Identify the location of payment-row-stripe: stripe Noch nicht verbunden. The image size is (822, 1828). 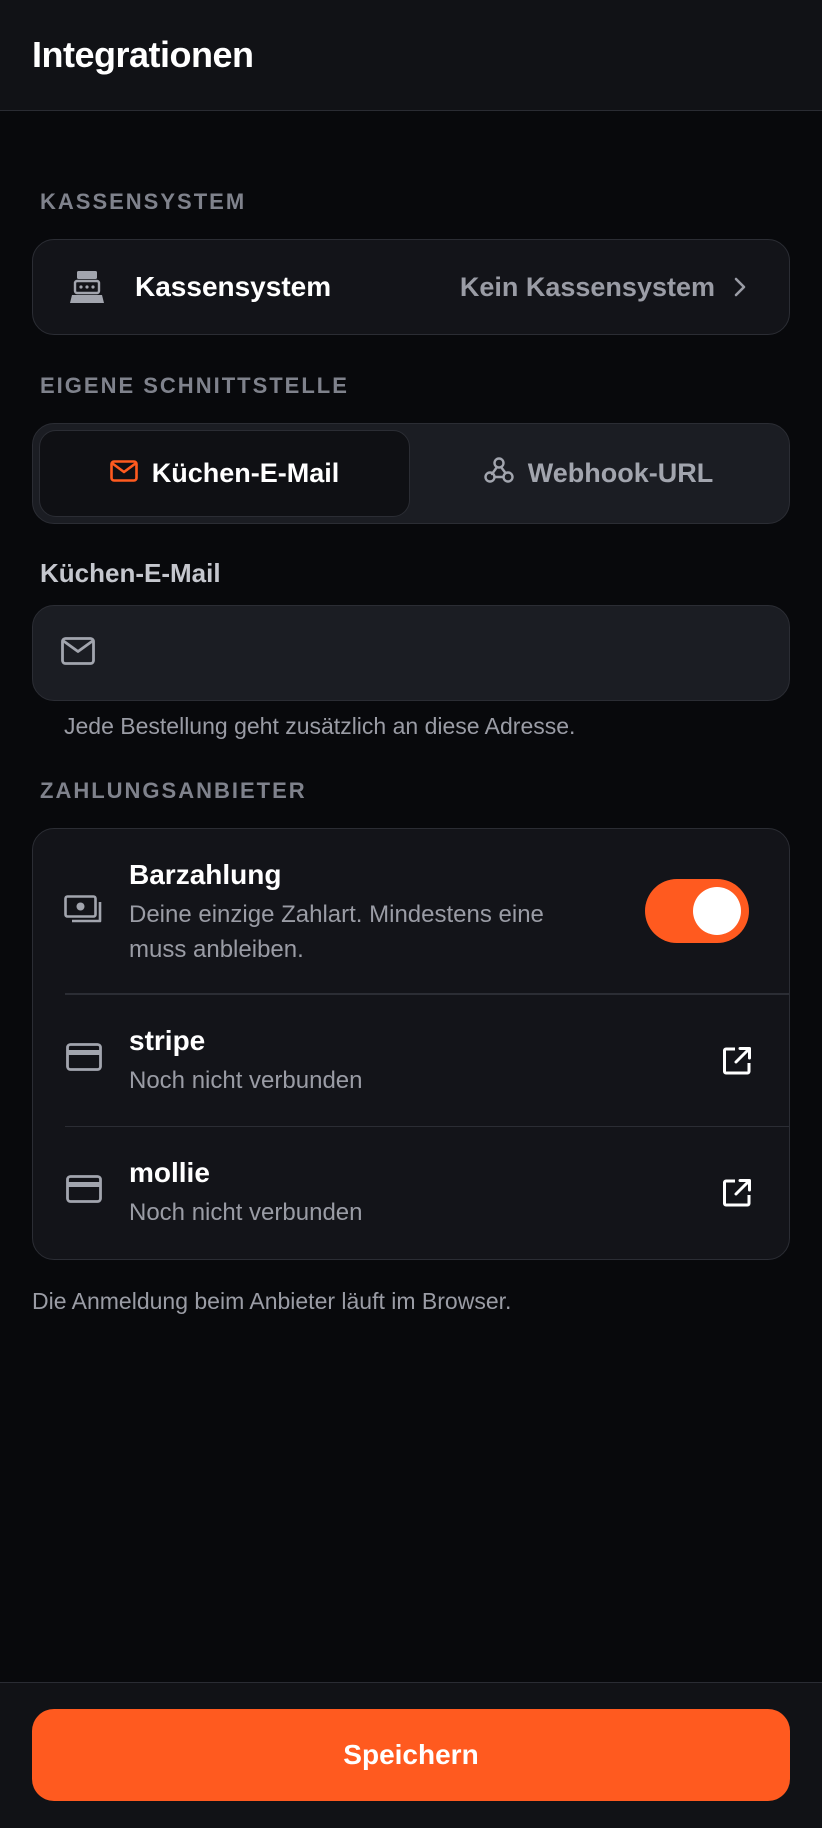
(411, 1060).